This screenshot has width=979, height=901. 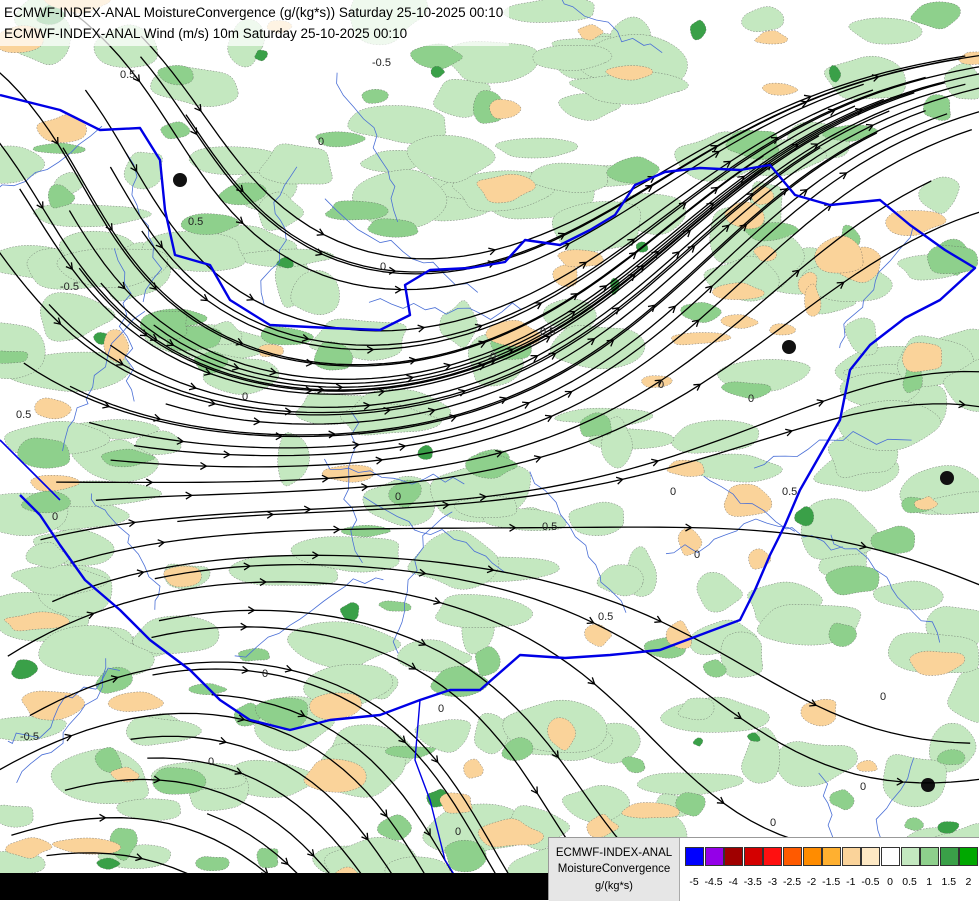 I want to click on legend-tick-label: 1.5, so click(x=948, y=882).